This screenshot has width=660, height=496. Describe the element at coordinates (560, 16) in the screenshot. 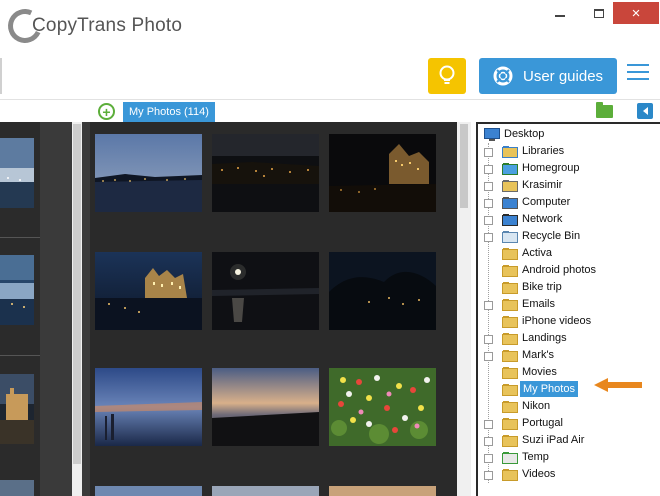

I see `minimize-icon` at that location.